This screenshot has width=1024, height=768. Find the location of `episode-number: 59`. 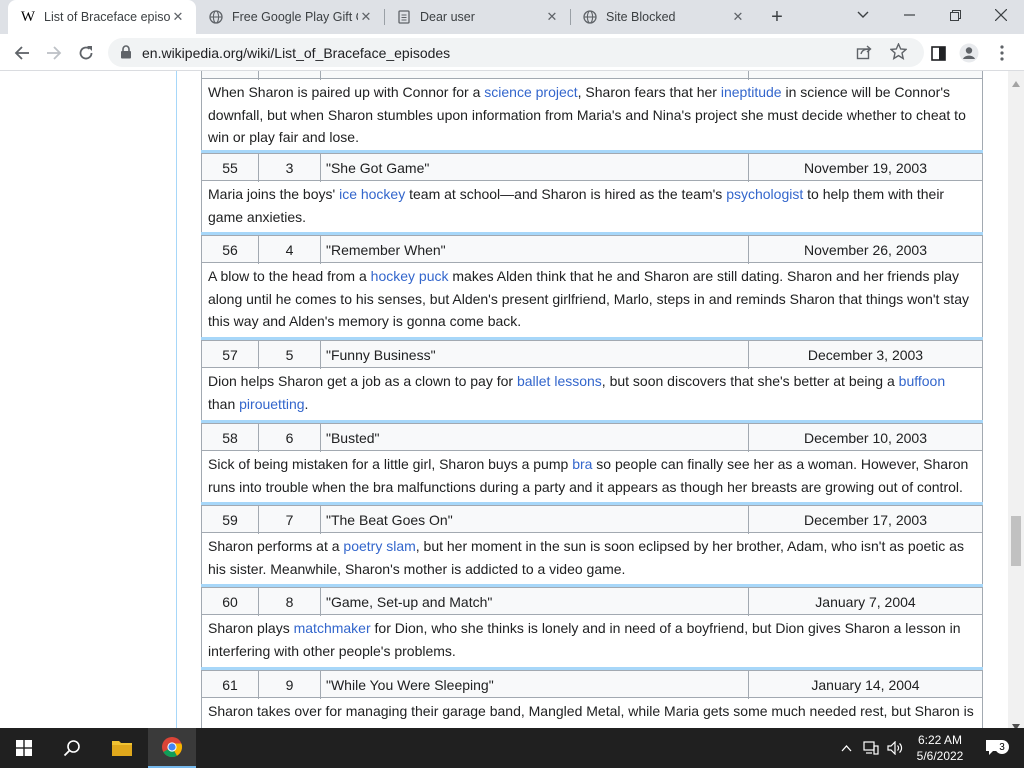

episode-number: 59 is located at coordinates (230, 520).